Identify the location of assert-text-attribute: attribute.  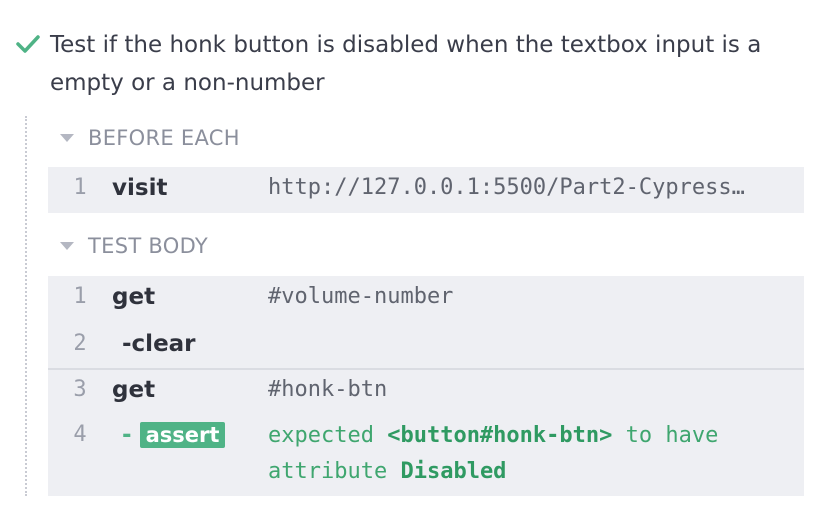
(328, 471).